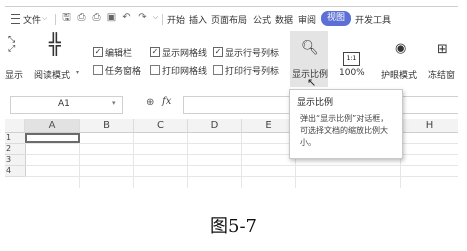  I want to click on save-icon: 🖫, so click(66, 17).